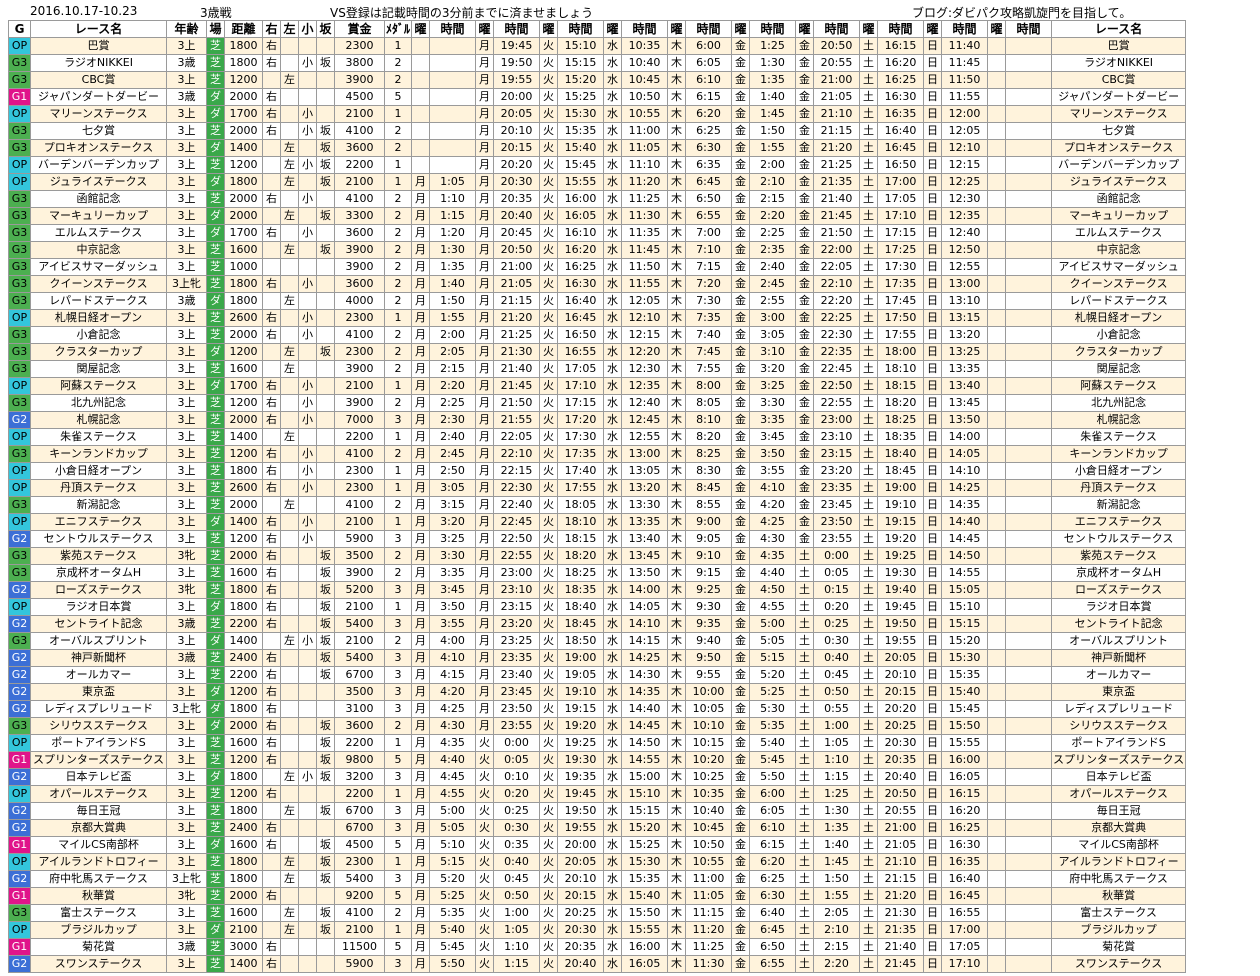 The height and width of the screenshot is (976, 1260). What do you see at coordinates (398, 658) in the screenshot?
I see `table-cell: 3` at bounding box center [398, 658].